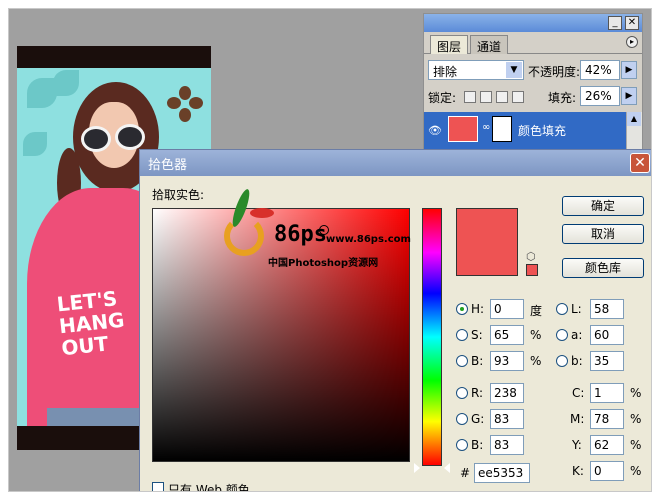  I want to click on red-radio, so click(462, 393).